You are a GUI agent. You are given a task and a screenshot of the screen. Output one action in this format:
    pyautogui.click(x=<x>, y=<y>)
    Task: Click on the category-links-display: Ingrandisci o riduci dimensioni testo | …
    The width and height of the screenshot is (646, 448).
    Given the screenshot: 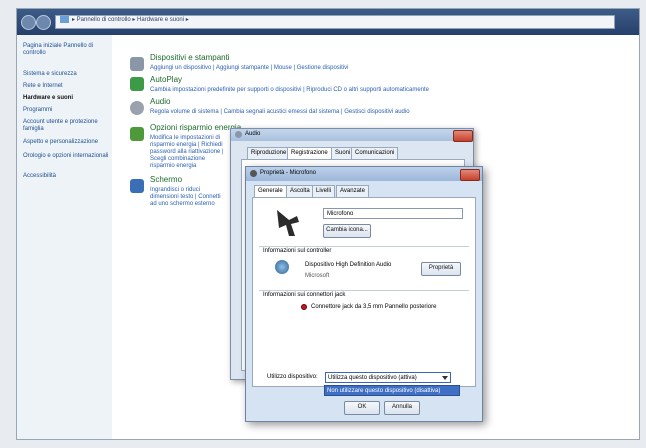 What is the action you would take?
    pyautogui.click(x=189, y=197)
    